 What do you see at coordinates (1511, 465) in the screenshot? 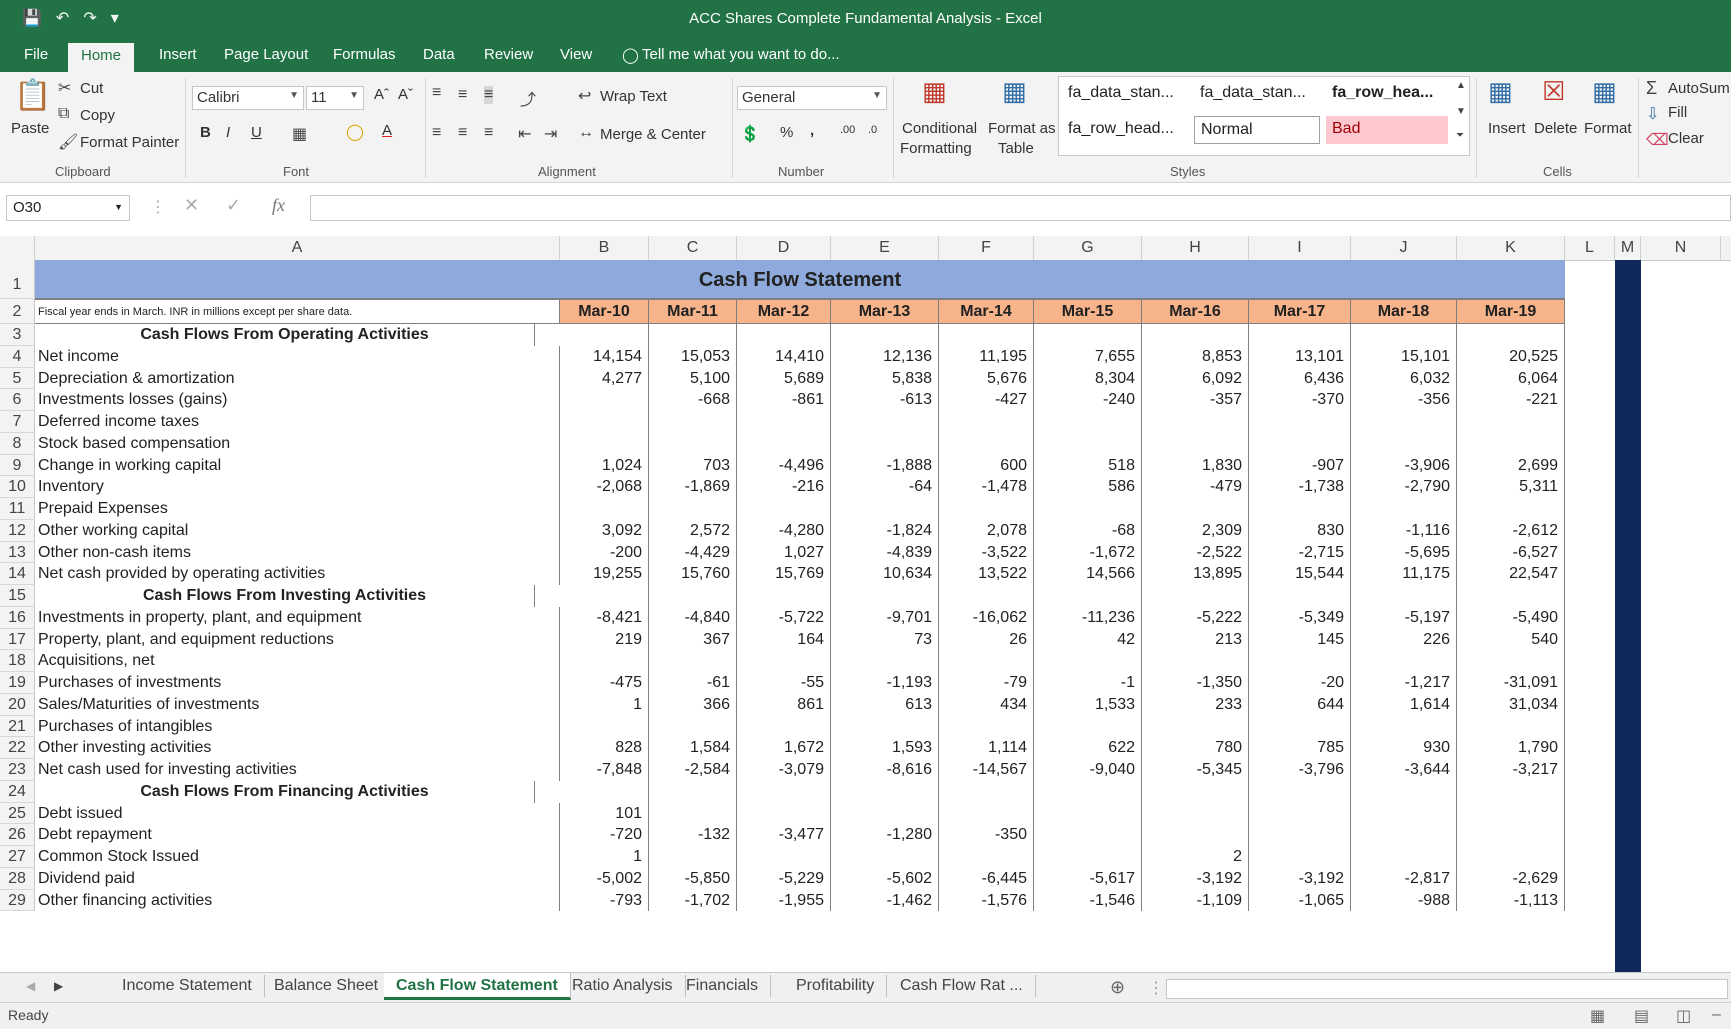
I see `value-cell: 2,699` at bounding box center [1511, 465].